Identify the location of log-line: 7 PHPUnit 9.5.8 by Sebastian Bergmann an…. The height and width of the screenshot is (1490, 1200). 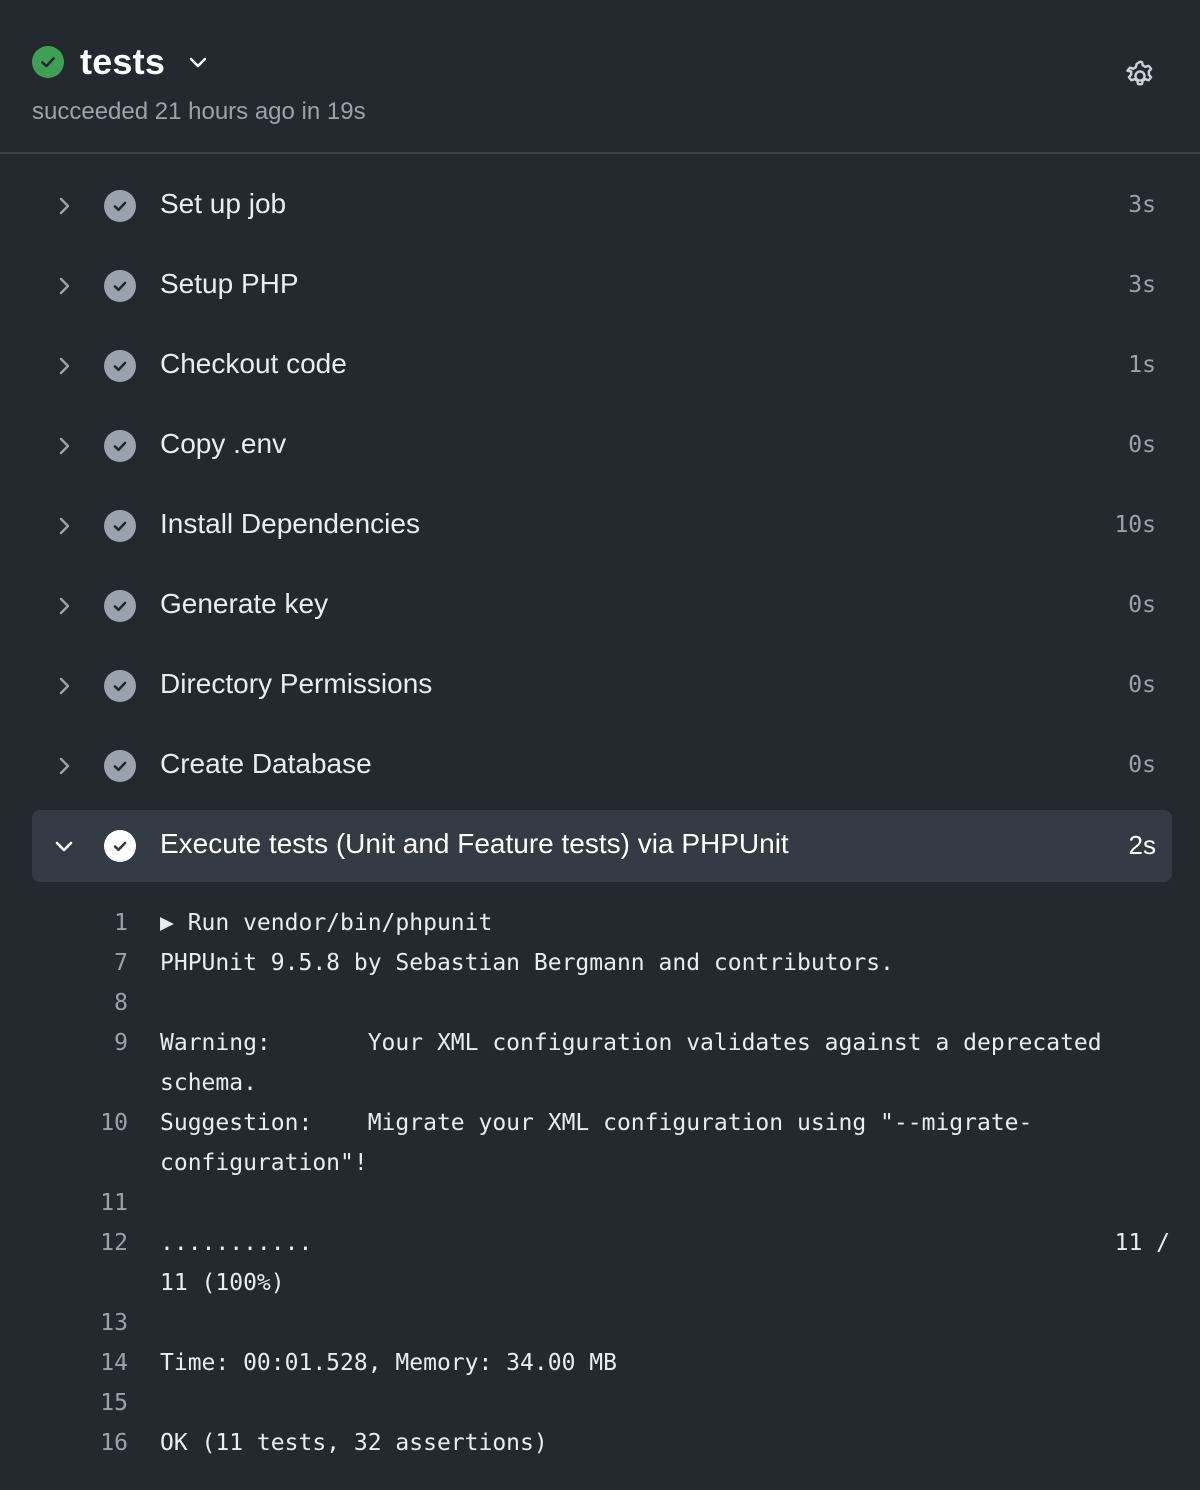
(600, 966).